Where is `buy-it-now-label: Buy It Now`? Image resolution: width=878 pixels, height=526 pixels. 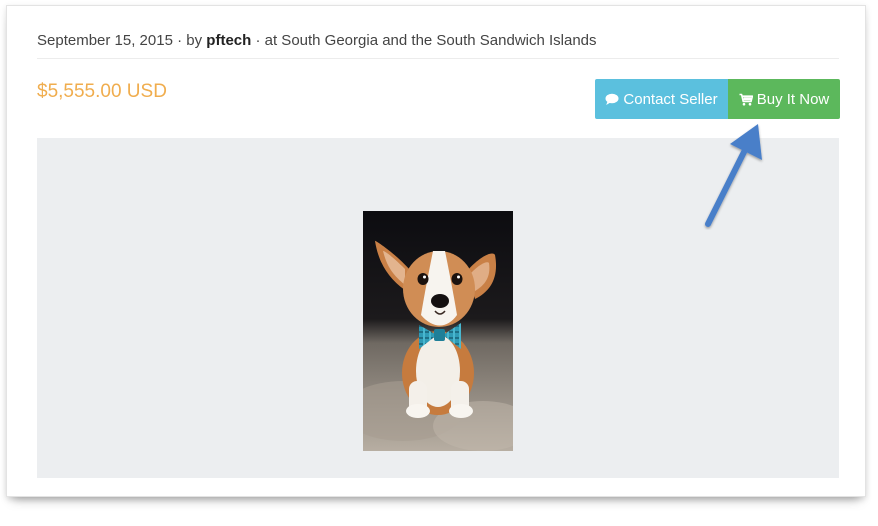 buy-it-now-label: Buy It Now is located at coordinates (793, 99).